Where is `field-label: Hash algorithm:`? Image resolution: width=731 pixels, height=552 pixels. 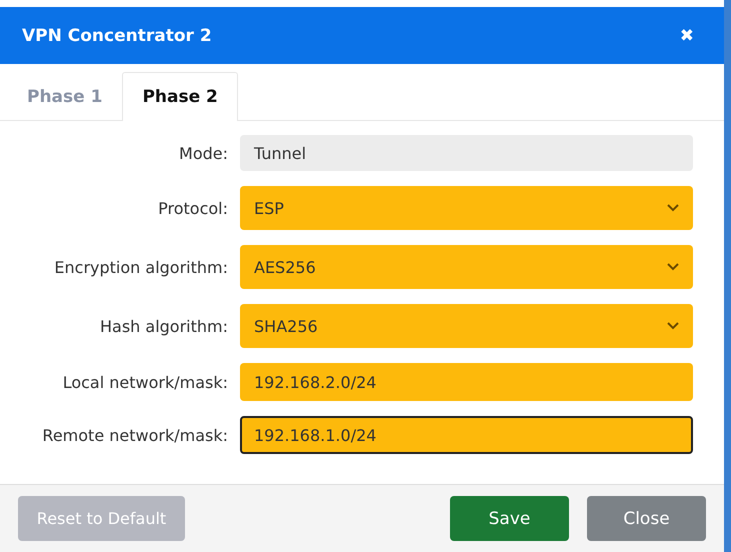
field-label: Hash algorithm: is located at coordinates (163, 326).